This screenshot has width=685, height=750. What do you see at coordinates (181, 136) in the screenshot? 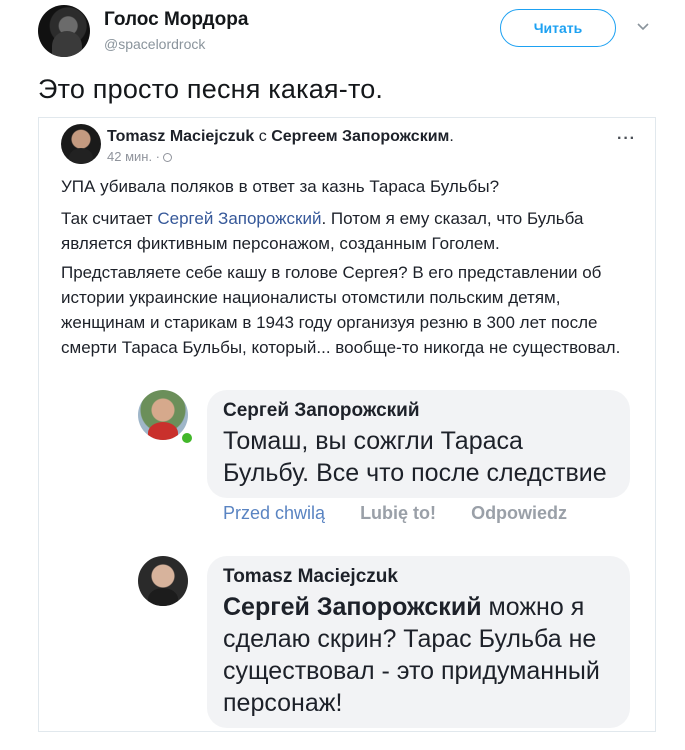
I see `post-author-name: Tomasz Maciejczuk` at bounding box center [181, 136].